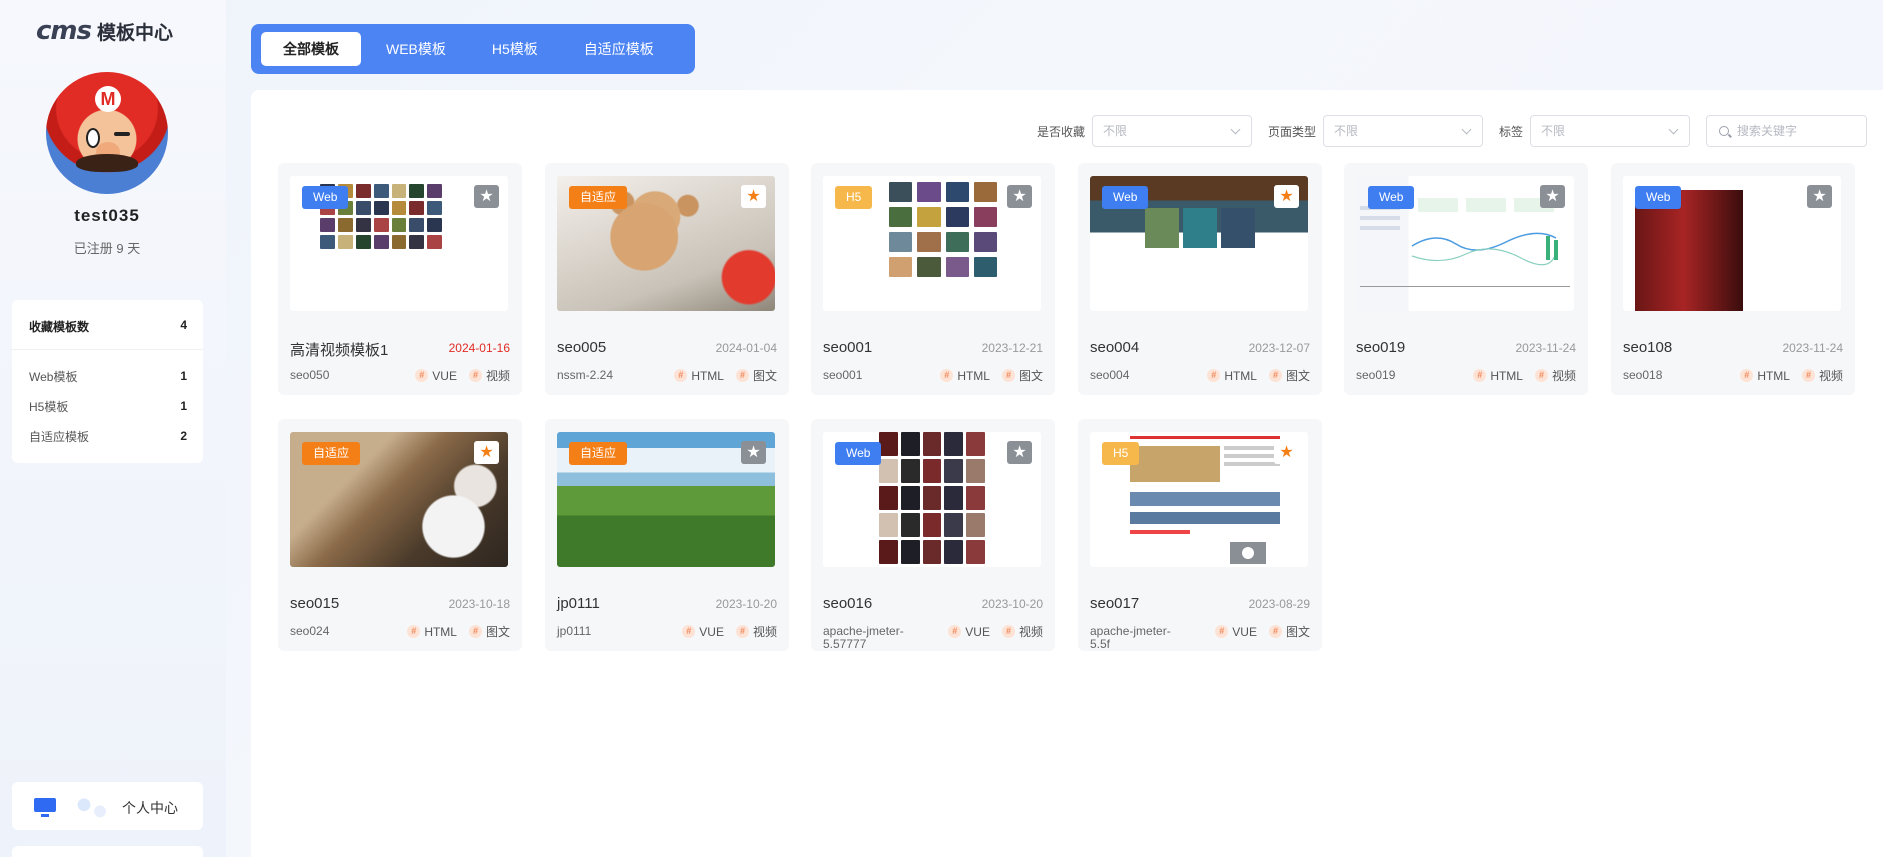 Image resolution: width=1883 pixels, height=857 pixels. What do you see at coordinates (1012, 604) in the screenshot?
I see `template-date: 2023-10-20` at bounding box center [1012, 604].